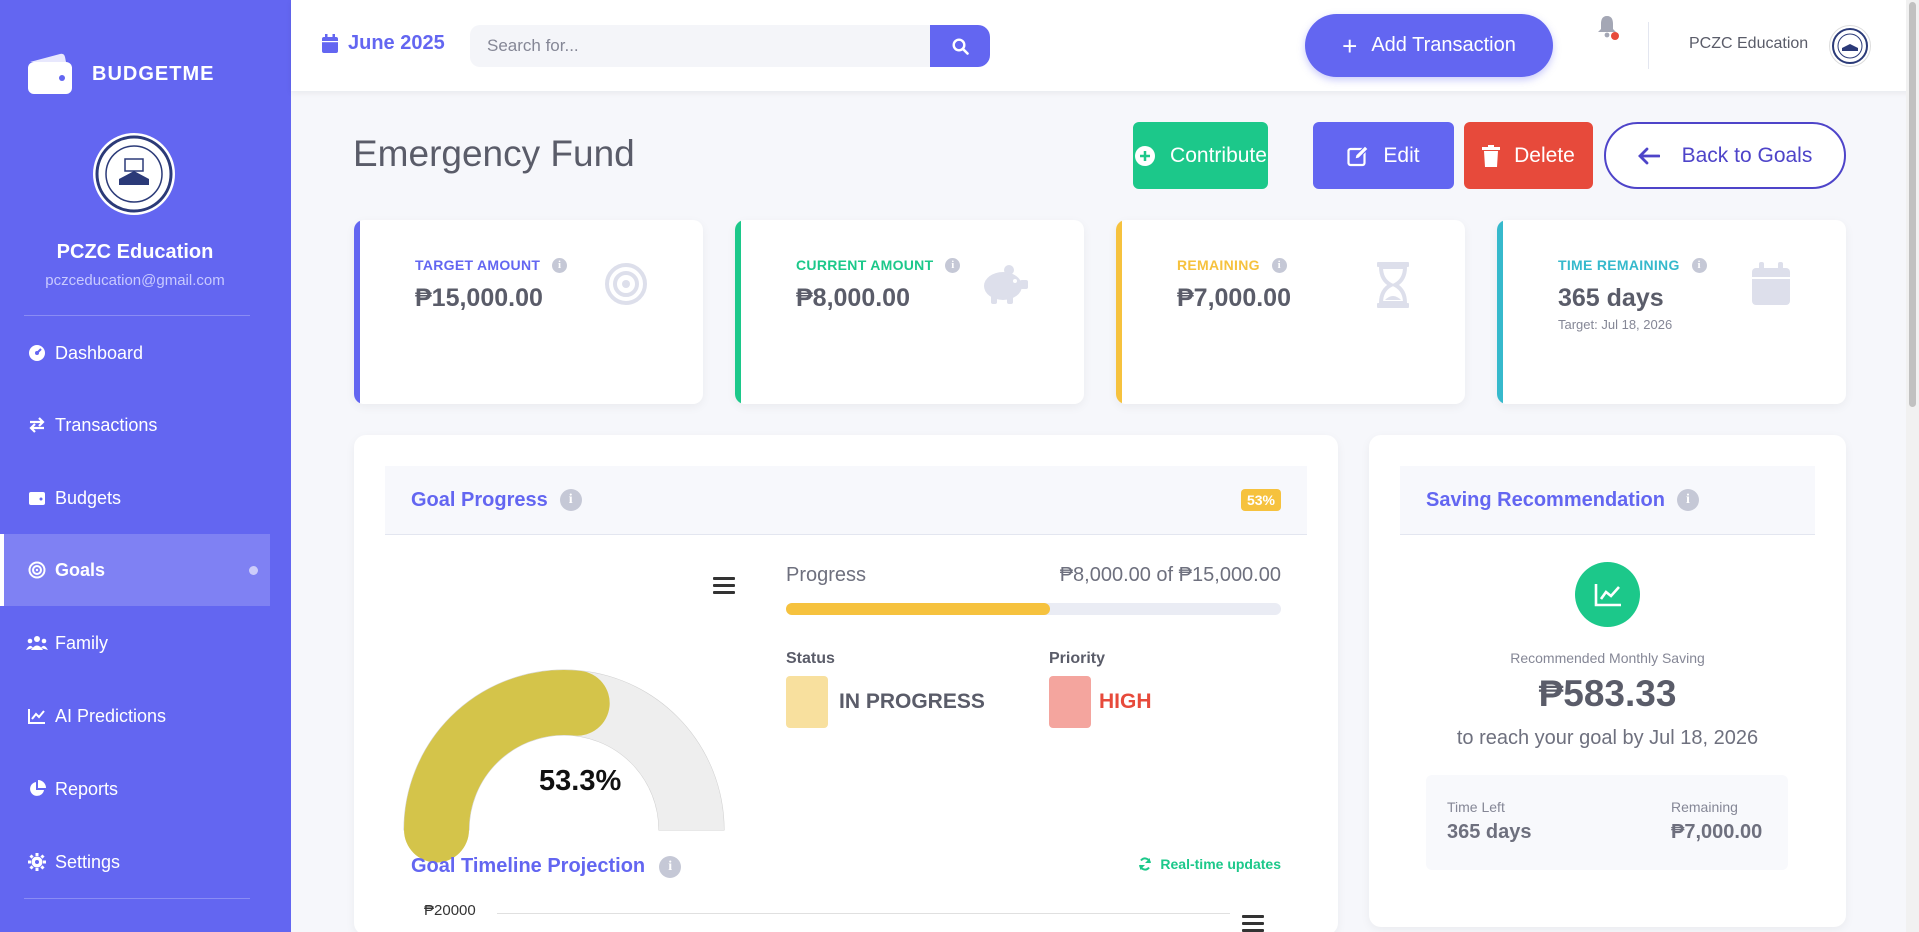 The image size is (1919, 932). I want to click on notification-badge, so click(1615, 36).